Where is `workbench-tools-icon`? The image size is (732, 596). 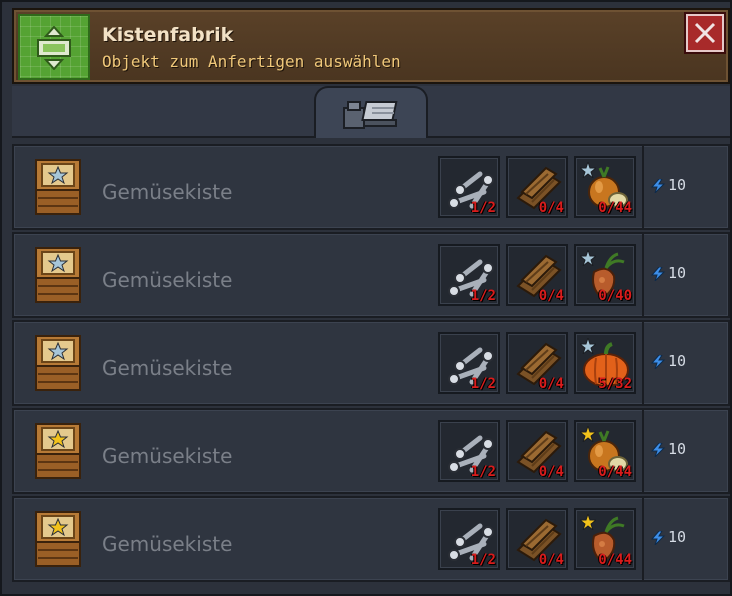 workbench-tools-icon is located at coordinates (370, 115).